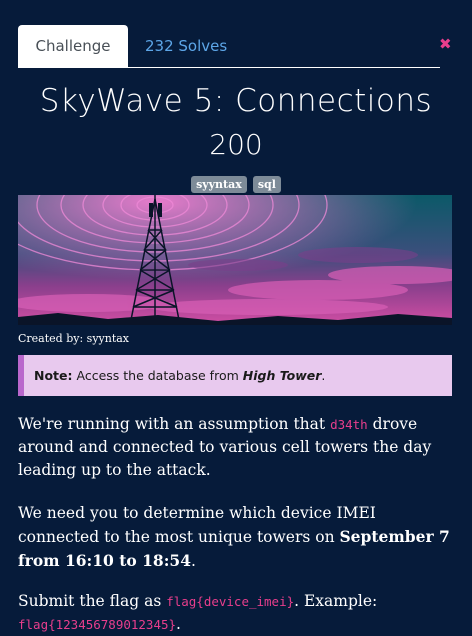 Image resolution: width=472 pixels, height=636 pixels. Describe the element at coordinates (73, 46) in the screenshot. I see `tab-challenge: Challenge` at that location.